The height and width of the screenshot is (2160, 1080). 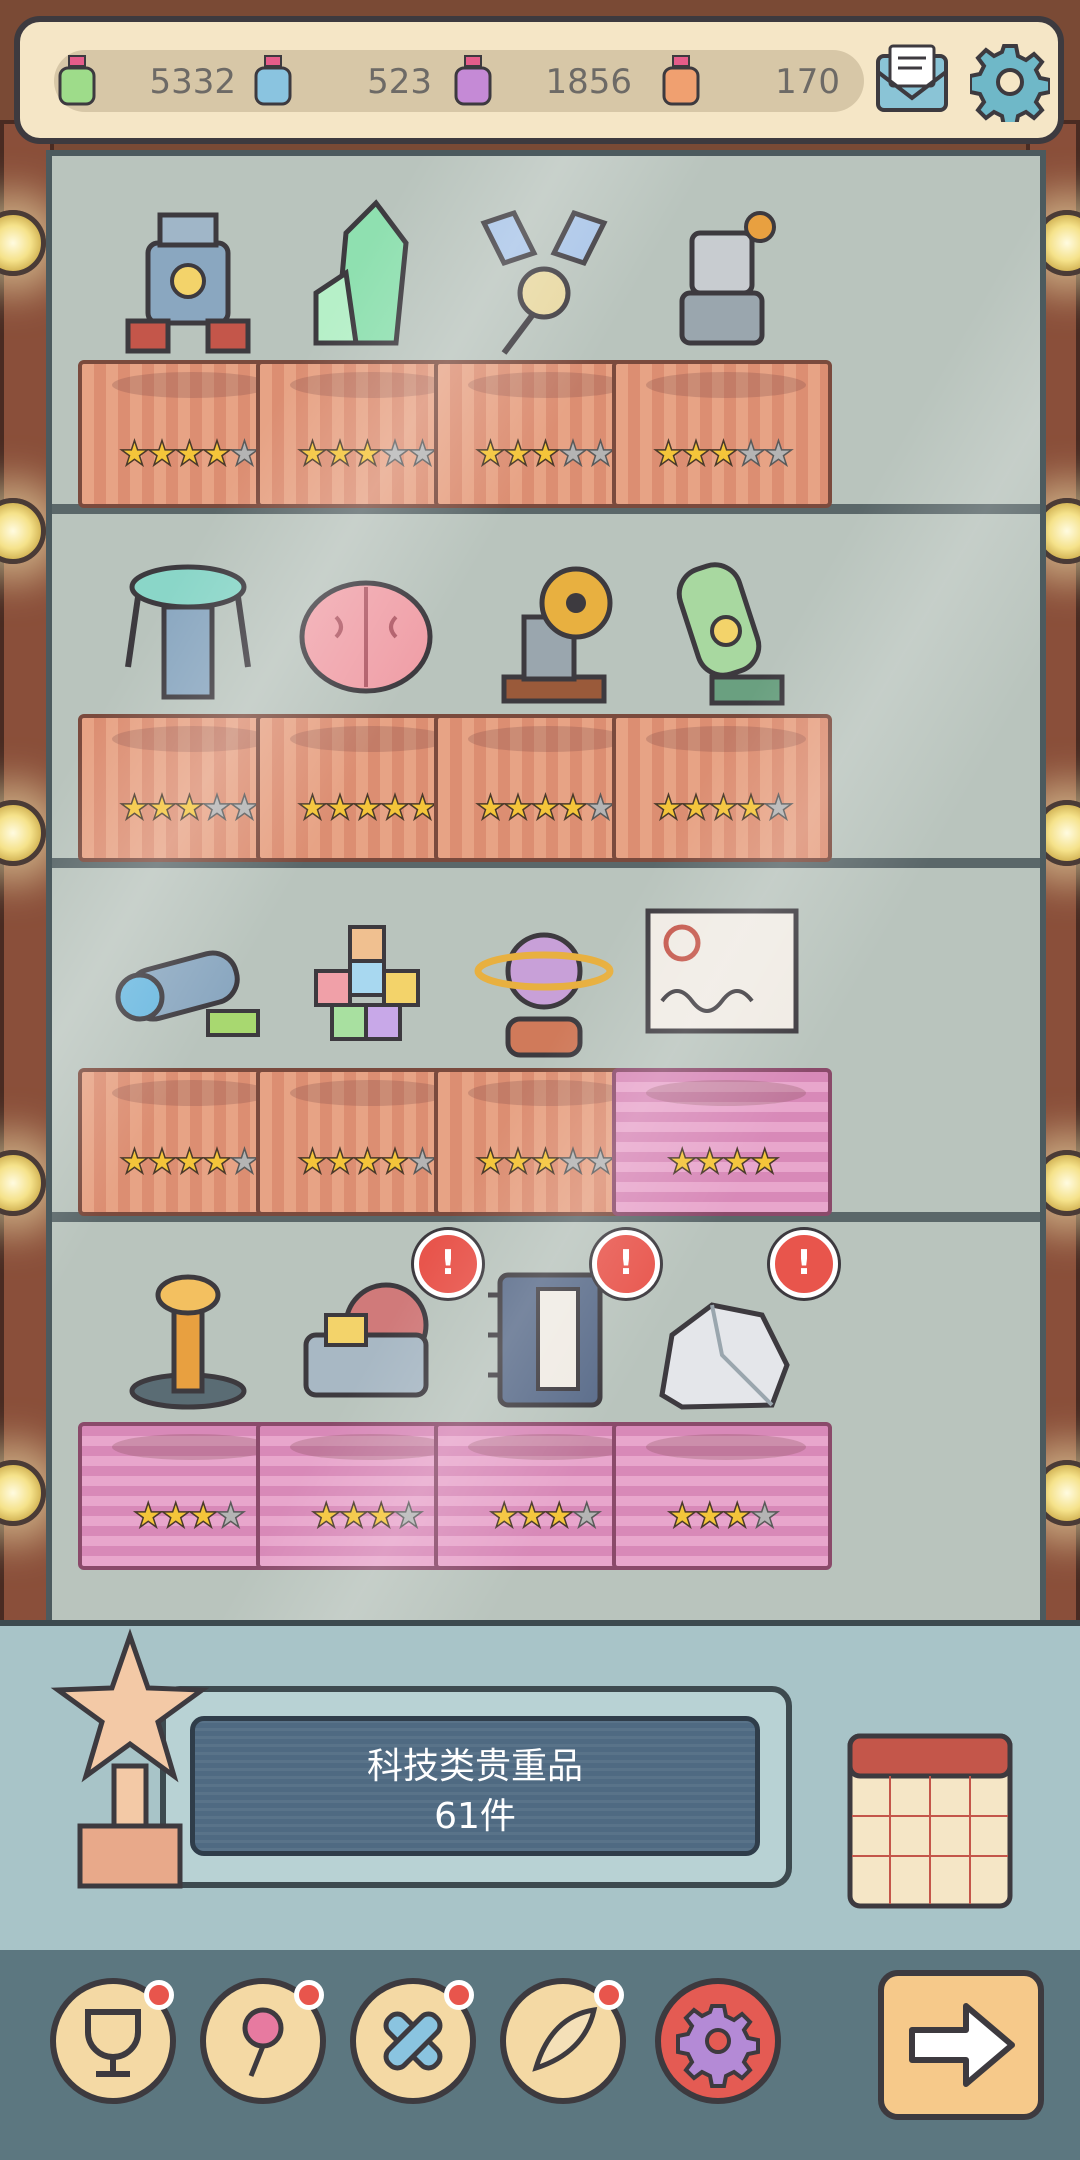 What do you see at coordinates (681, 80) in the screenshot?
I see `orange-potion-icon` at bounding box center [681, 80].